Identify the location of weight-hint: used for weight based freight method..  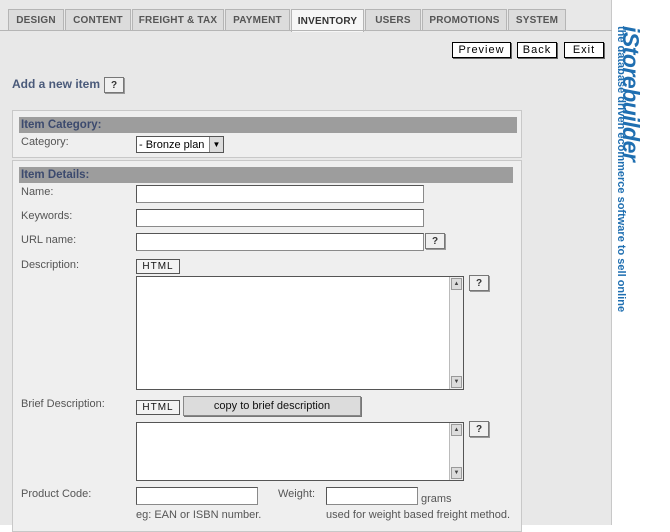
(418, 515).